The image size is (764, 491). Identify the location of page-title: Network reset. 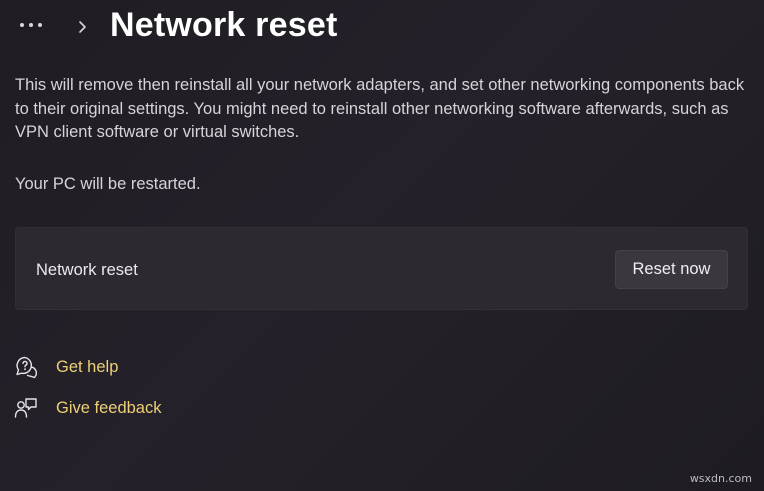
(224, 25).